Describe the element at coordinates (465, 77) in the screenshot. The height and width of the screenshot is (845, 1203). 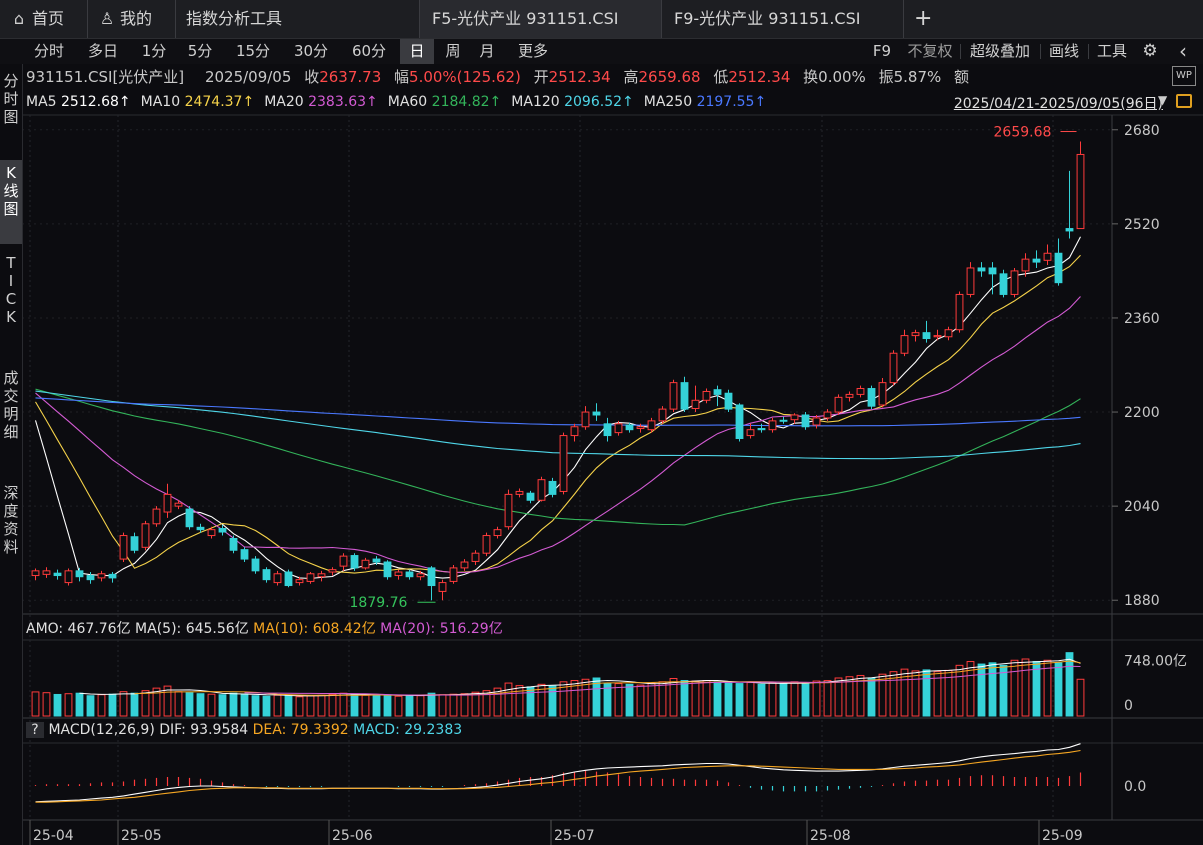
I see `change-value: 5.00%(125.62)` at that location.